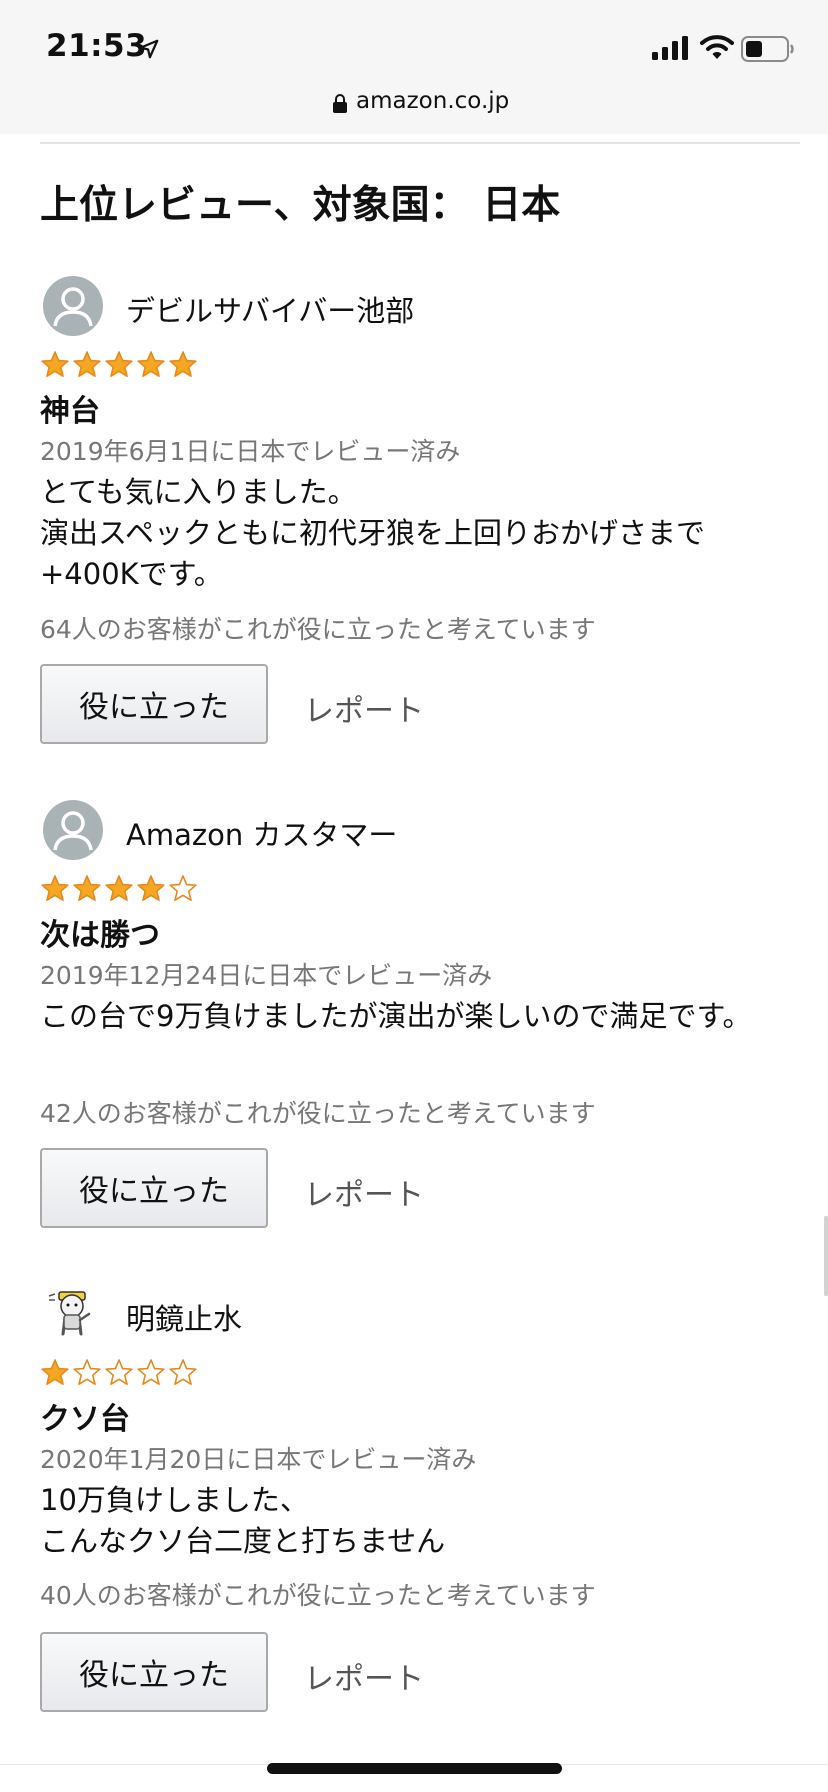  I want to click on cellular-signal-icon, so click(670, 48).